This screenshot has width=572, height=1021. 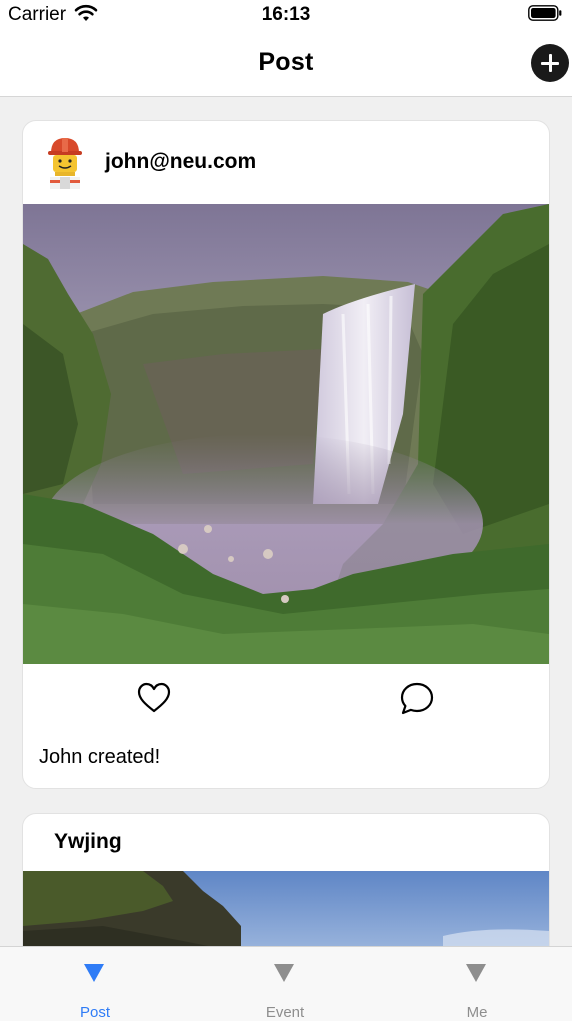 What do you see at coordinates (477, 1012) in the screenshot?
I see `tab-label: Me` at bounding box center [477, 1012].